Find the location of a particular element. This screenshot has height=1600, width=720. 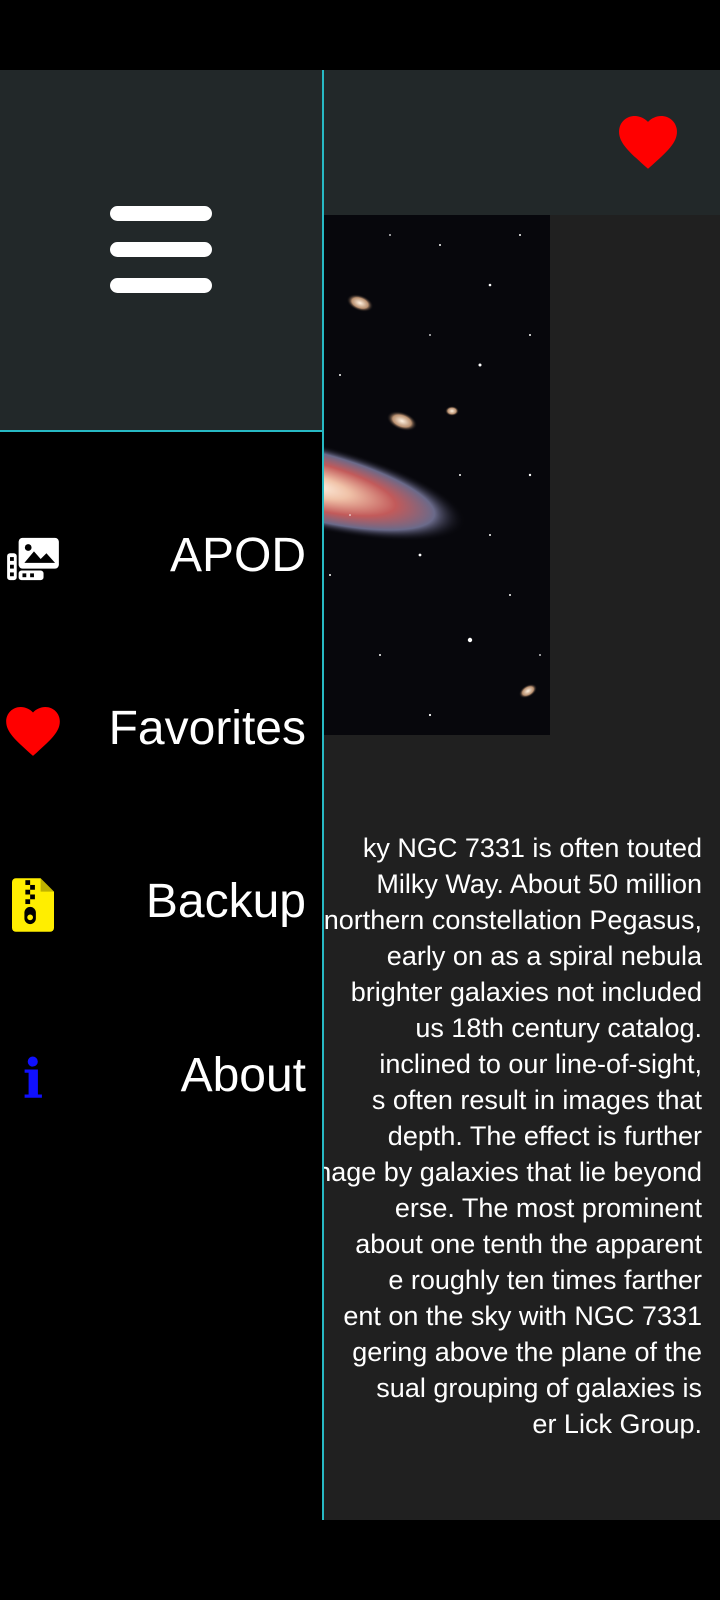

drawer-item-label: Favorites is located at coordinates (207, 728).